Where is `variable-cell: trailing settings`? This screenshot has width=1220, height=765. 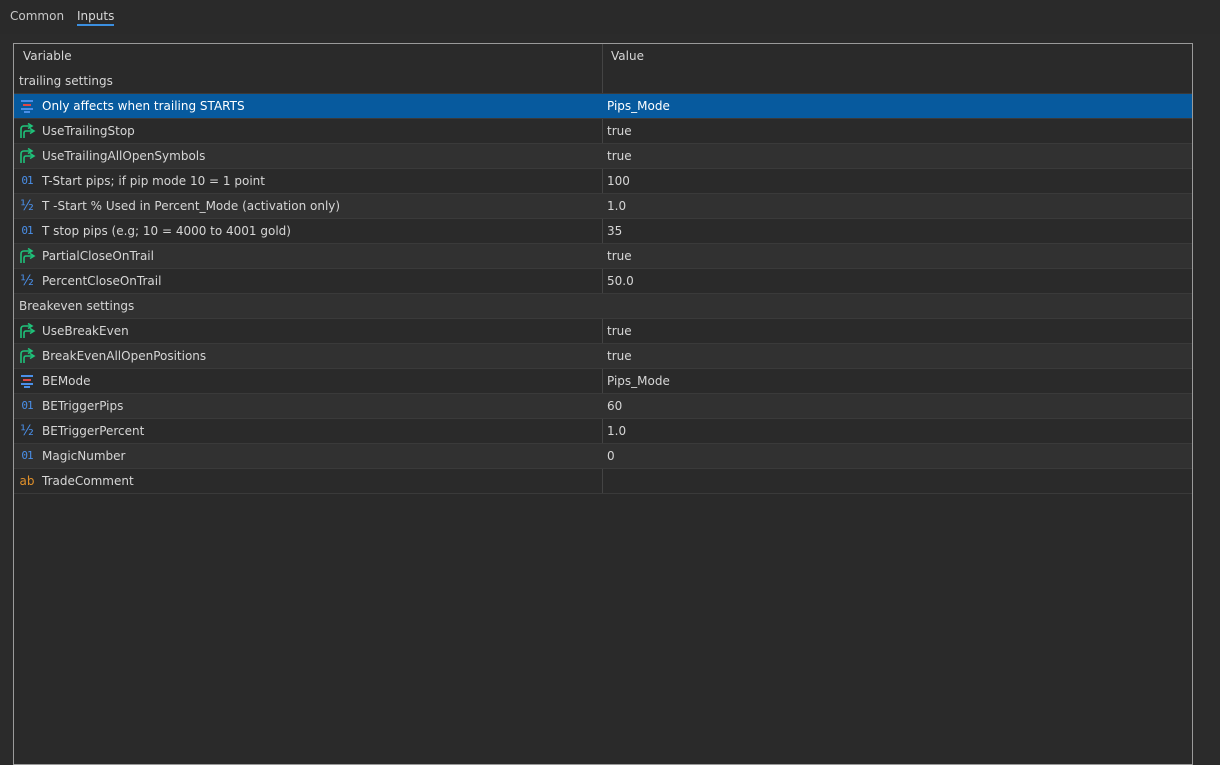
variable-cell: trailing settings is located at coordinates (310, 81).